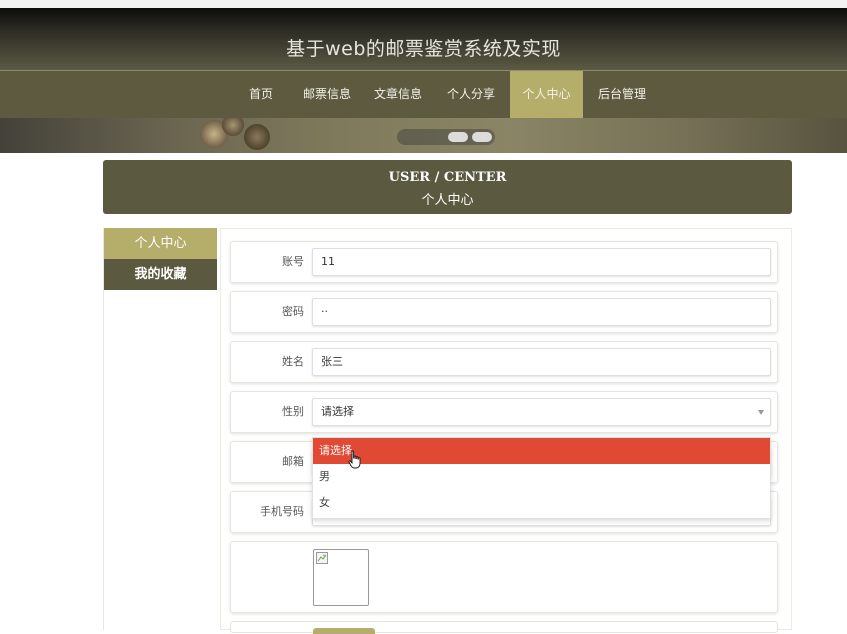 Image resolution: width=847 pixels, height=634 pixels. Describe the element at coordinates (160, 429) in the screenshot. I see `sidebar: 个人中心 我的收藏` at that location.